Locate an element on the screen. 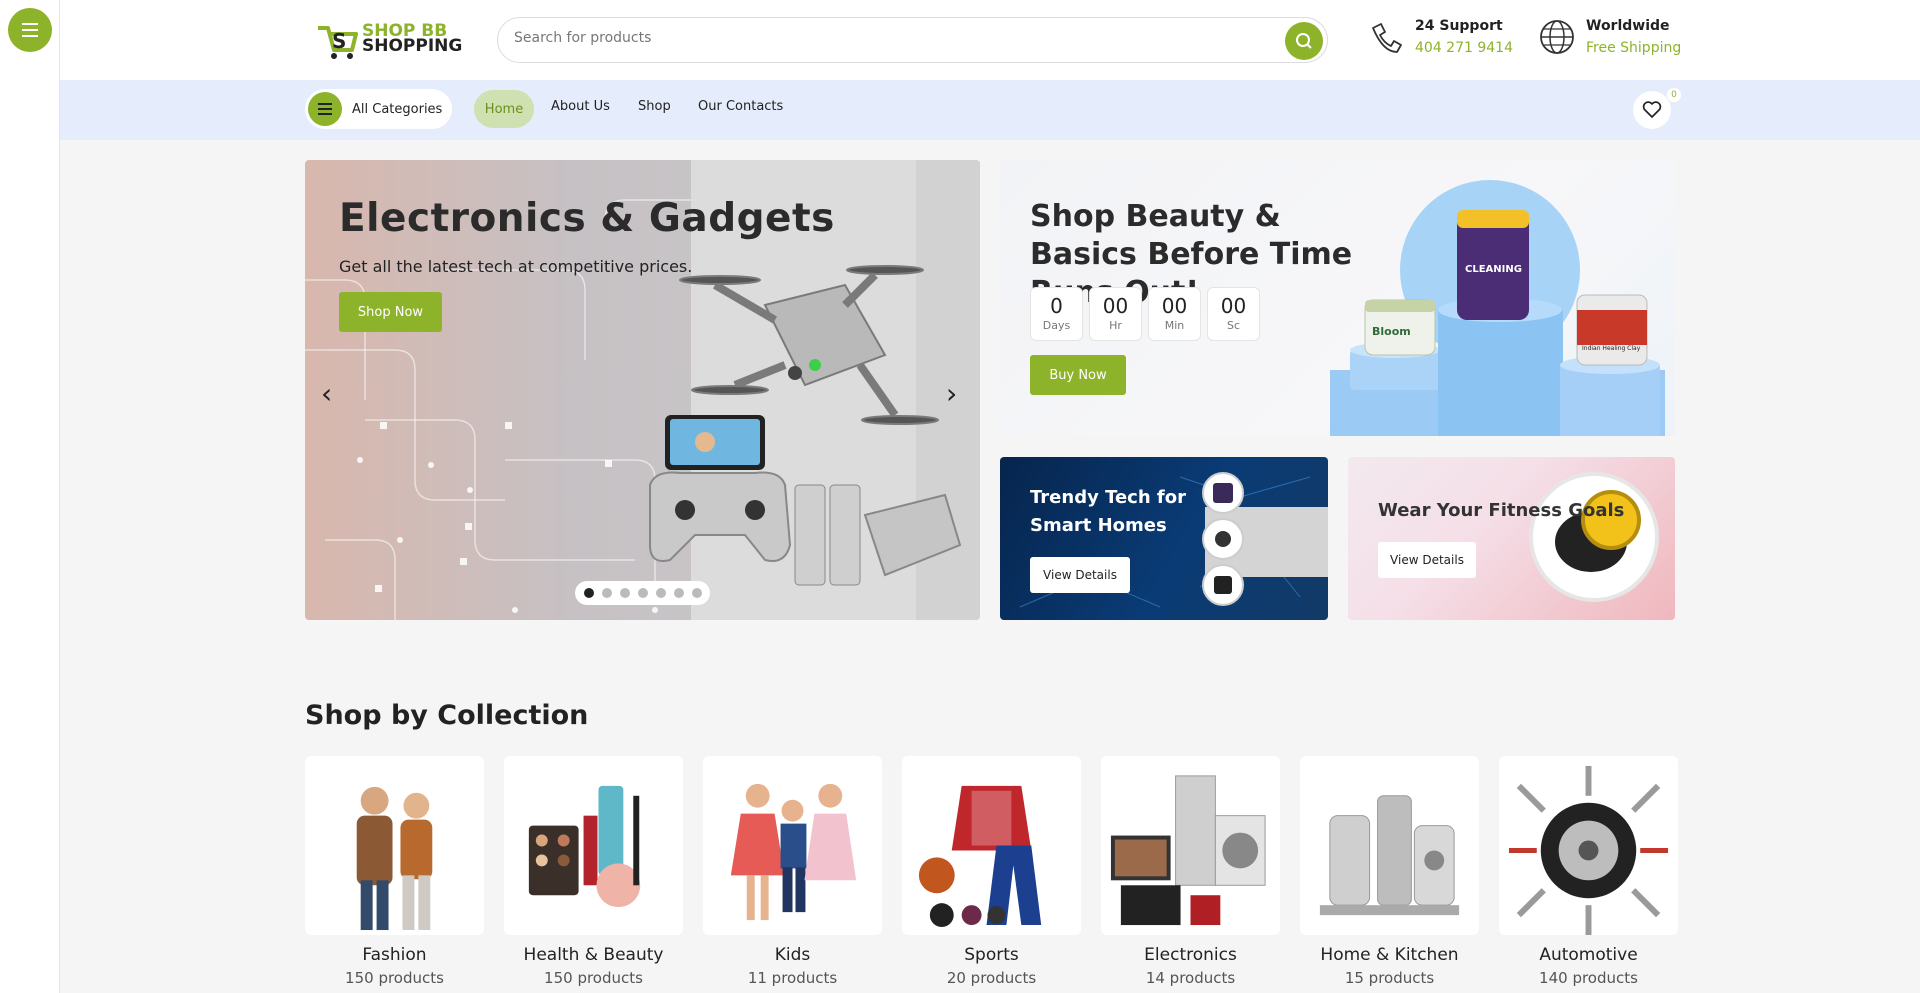  countdown-unit: Days is located at coordinates (1056, 325).